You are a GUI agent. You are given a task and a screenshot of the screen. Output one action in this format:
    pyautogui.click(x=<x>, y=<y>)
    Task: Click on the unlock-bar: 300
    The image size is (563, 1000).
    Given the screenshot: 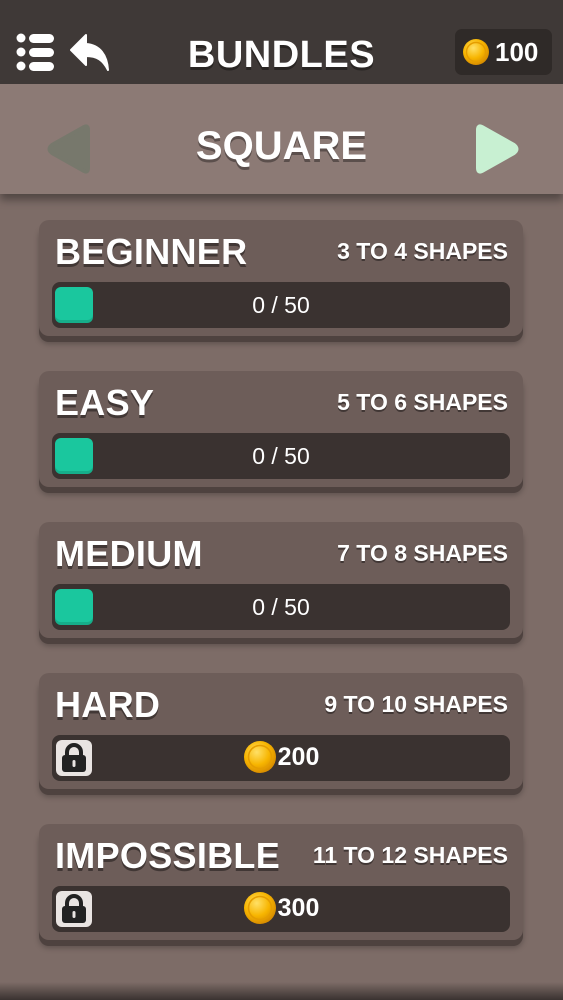 What is the action you would take?
    pyautogui.click(x=281, y=909)
    